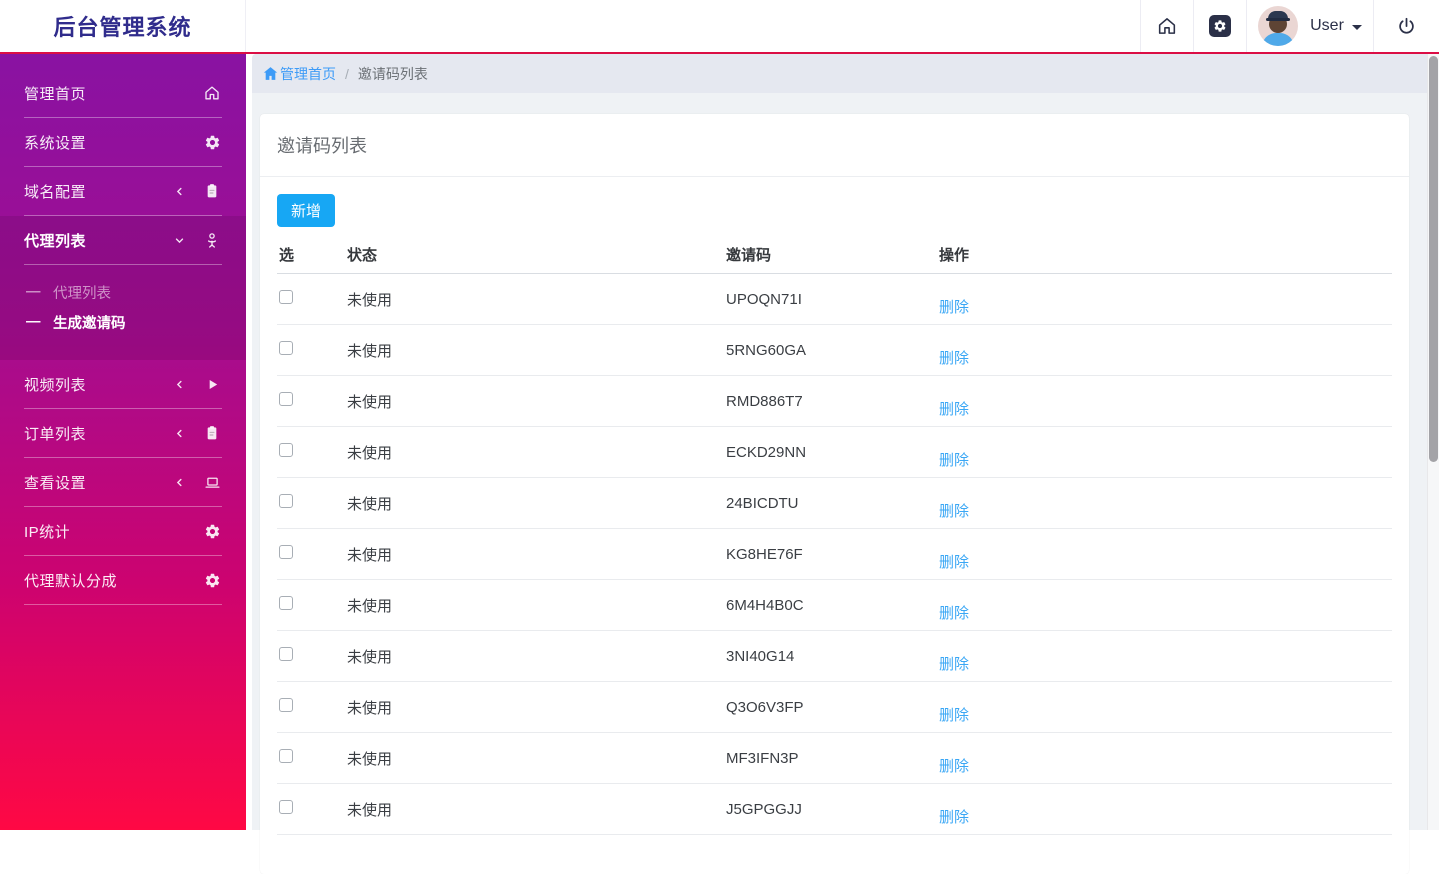  What do you see at coordinates (834, 145) in the screenshot?
I see `card-header: 邀请码列表` at bounding box center [834, 145].